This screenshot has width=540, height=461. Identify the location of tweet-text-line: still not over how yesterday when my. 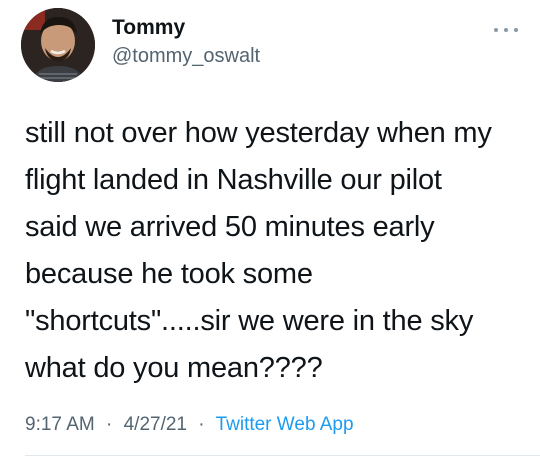
(258, 133).